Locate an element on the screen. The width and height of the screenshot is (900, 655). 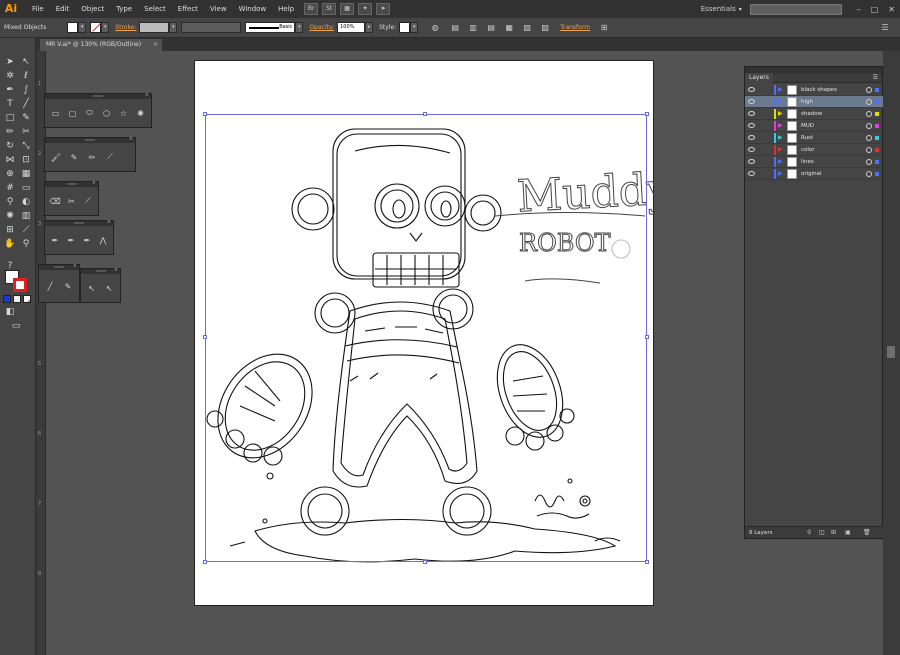
curvature-tool-icon: ∫ is located at coordinates (26, 90).